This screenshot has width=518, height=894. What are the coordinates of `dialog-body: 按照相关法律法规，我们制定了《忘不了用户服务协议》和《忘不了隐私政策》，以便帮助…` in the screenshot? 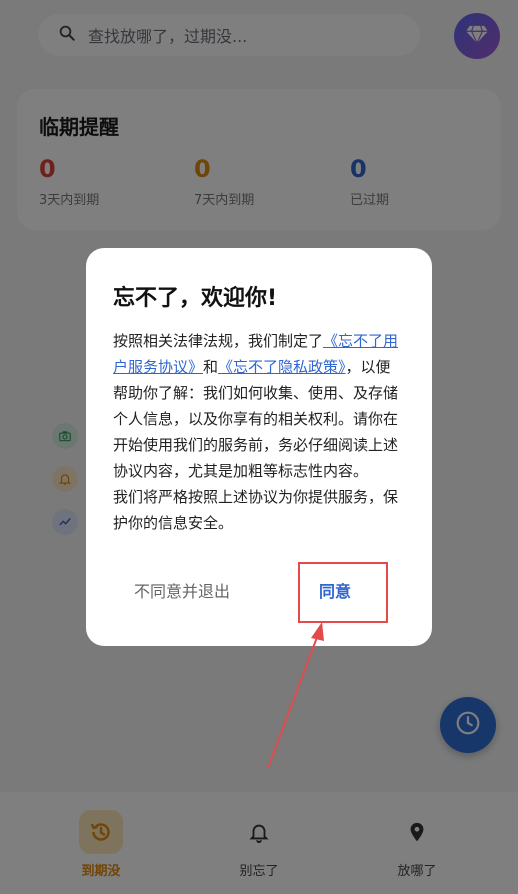 It's located at (259, 432).